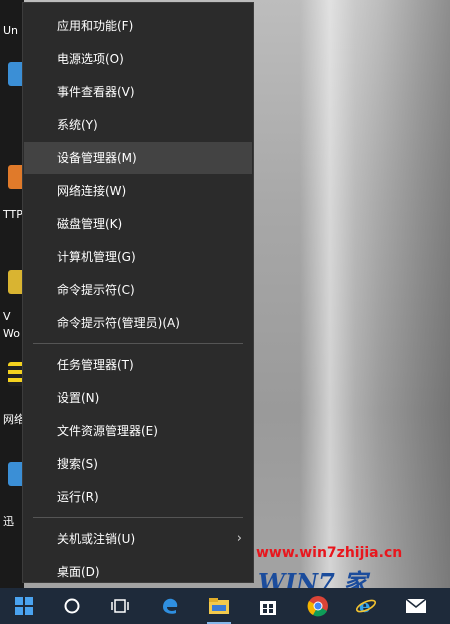  I want to click on menu-item-disk-management: 磁盘管理(K), so click(138, 224).